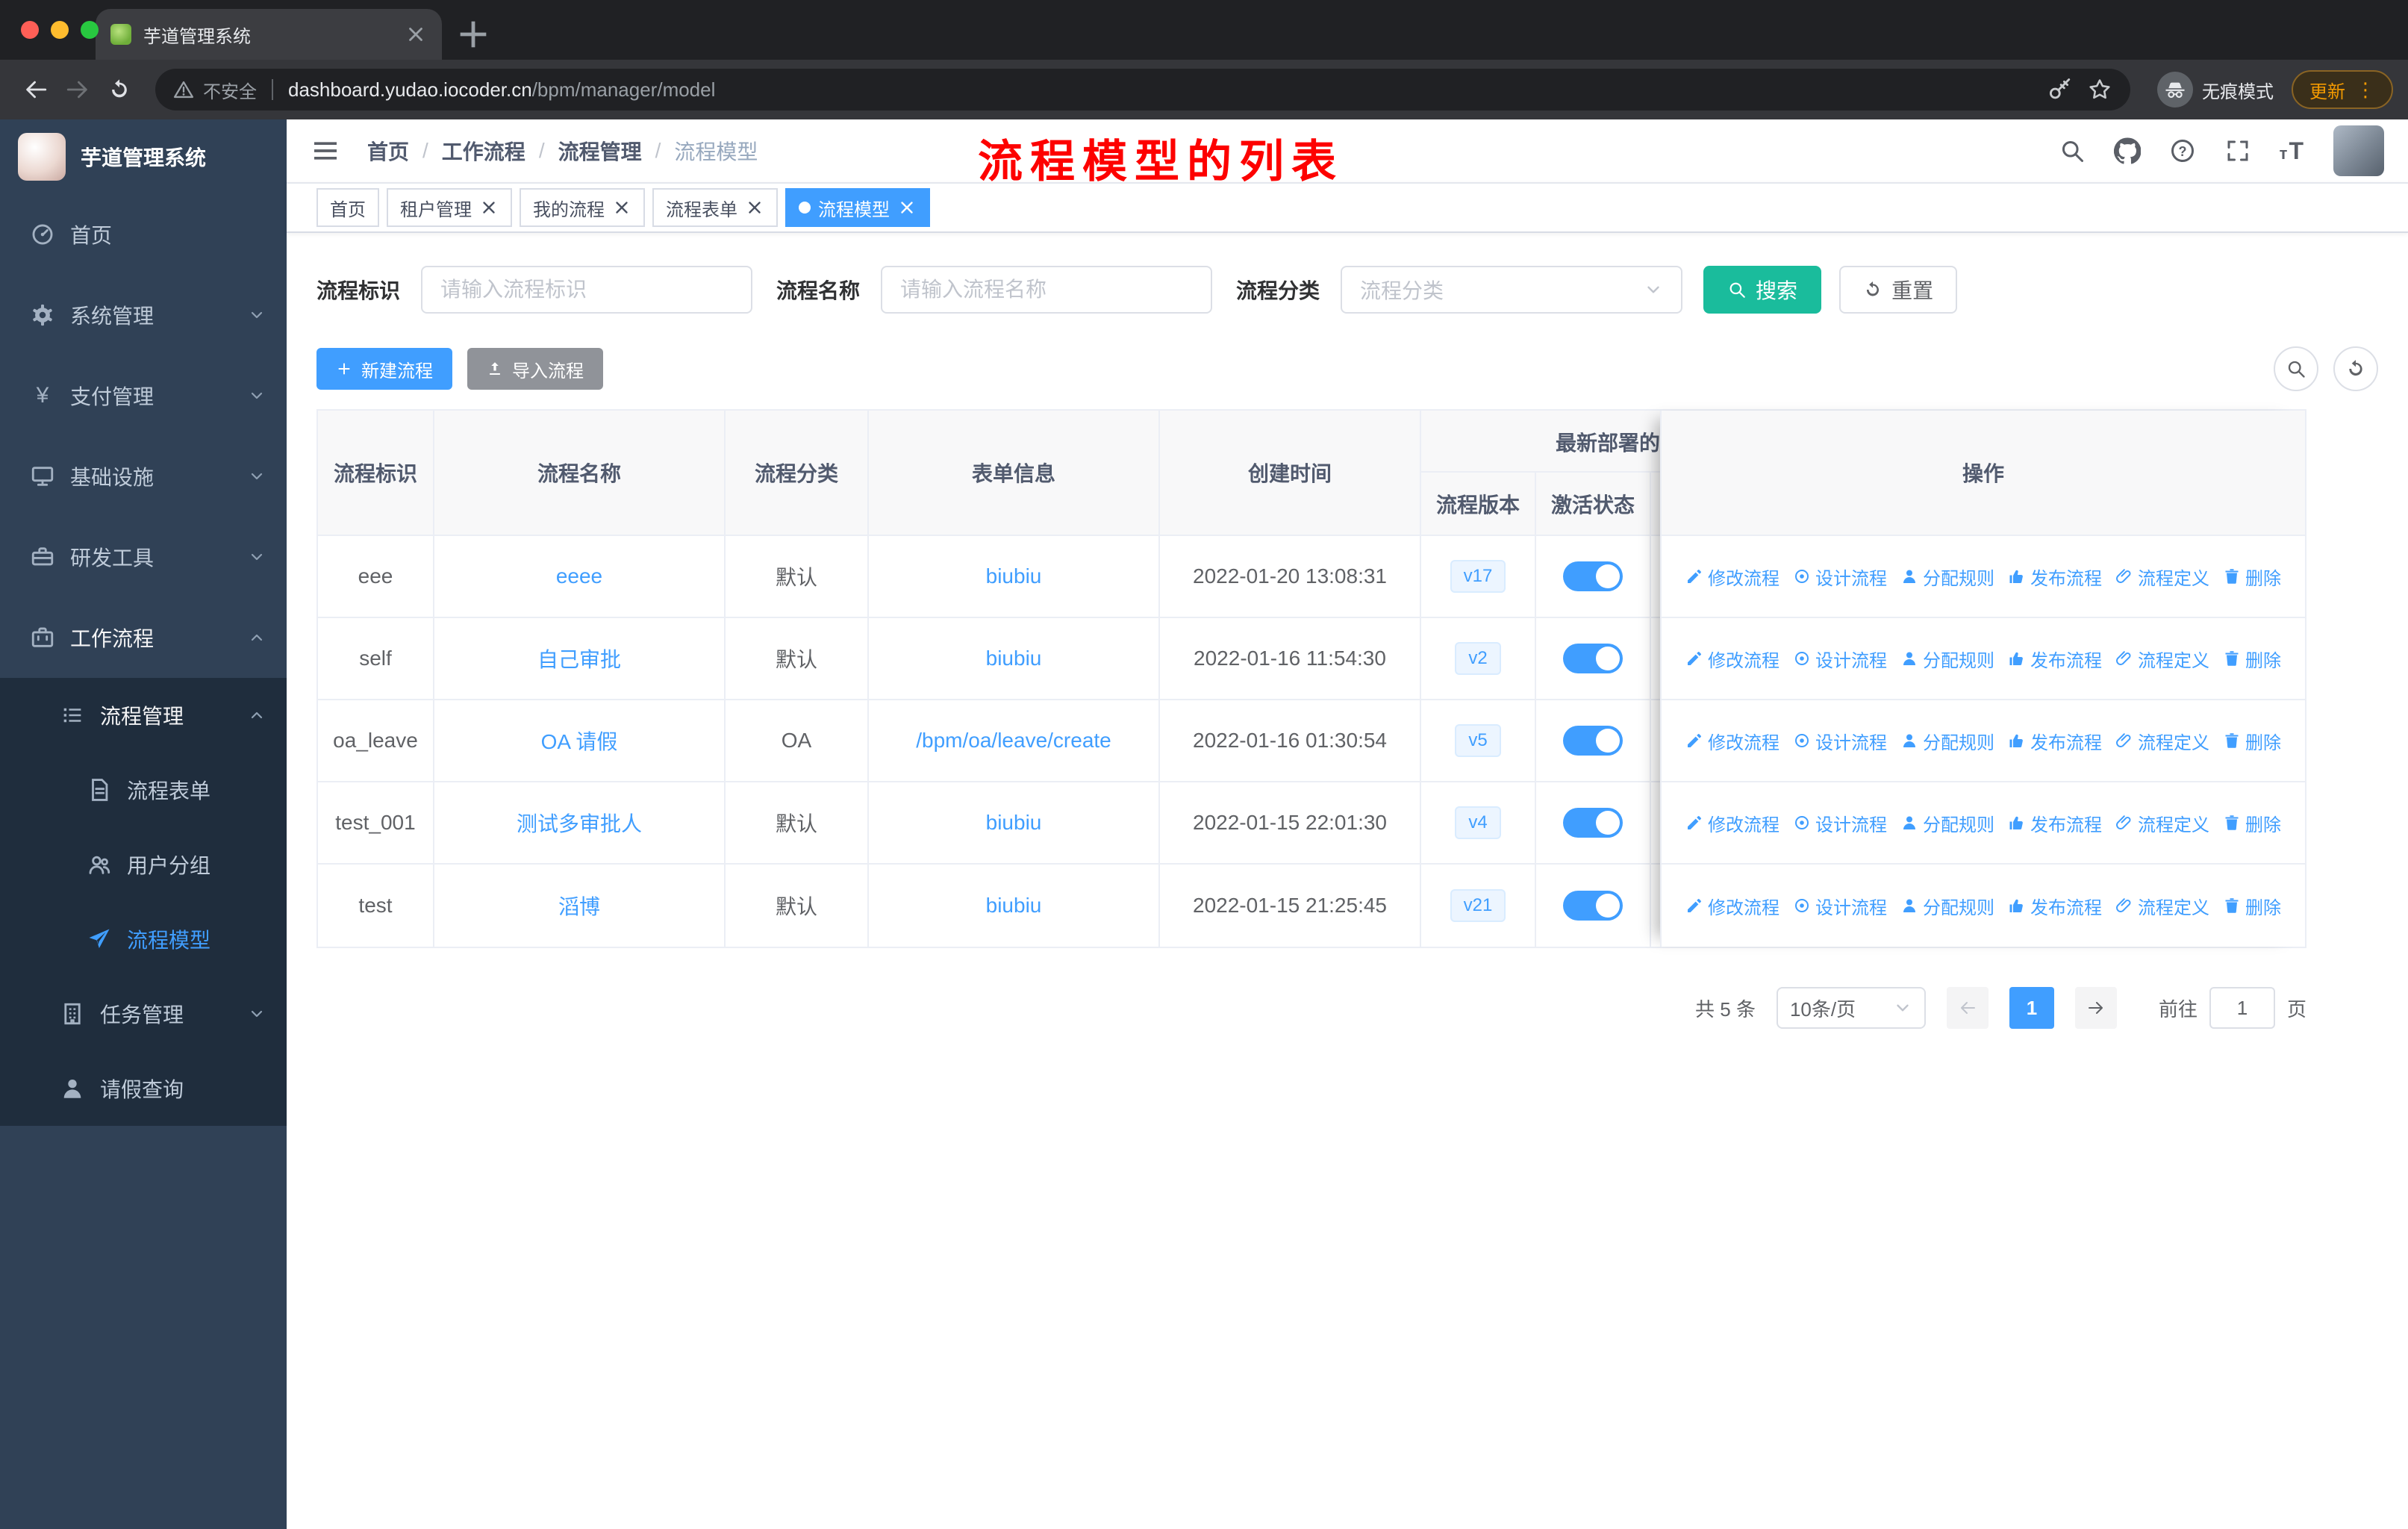  Describe the element at coordinates (579, 658) in the screenshot. I see `process-name-link: 自己审批` at that location.